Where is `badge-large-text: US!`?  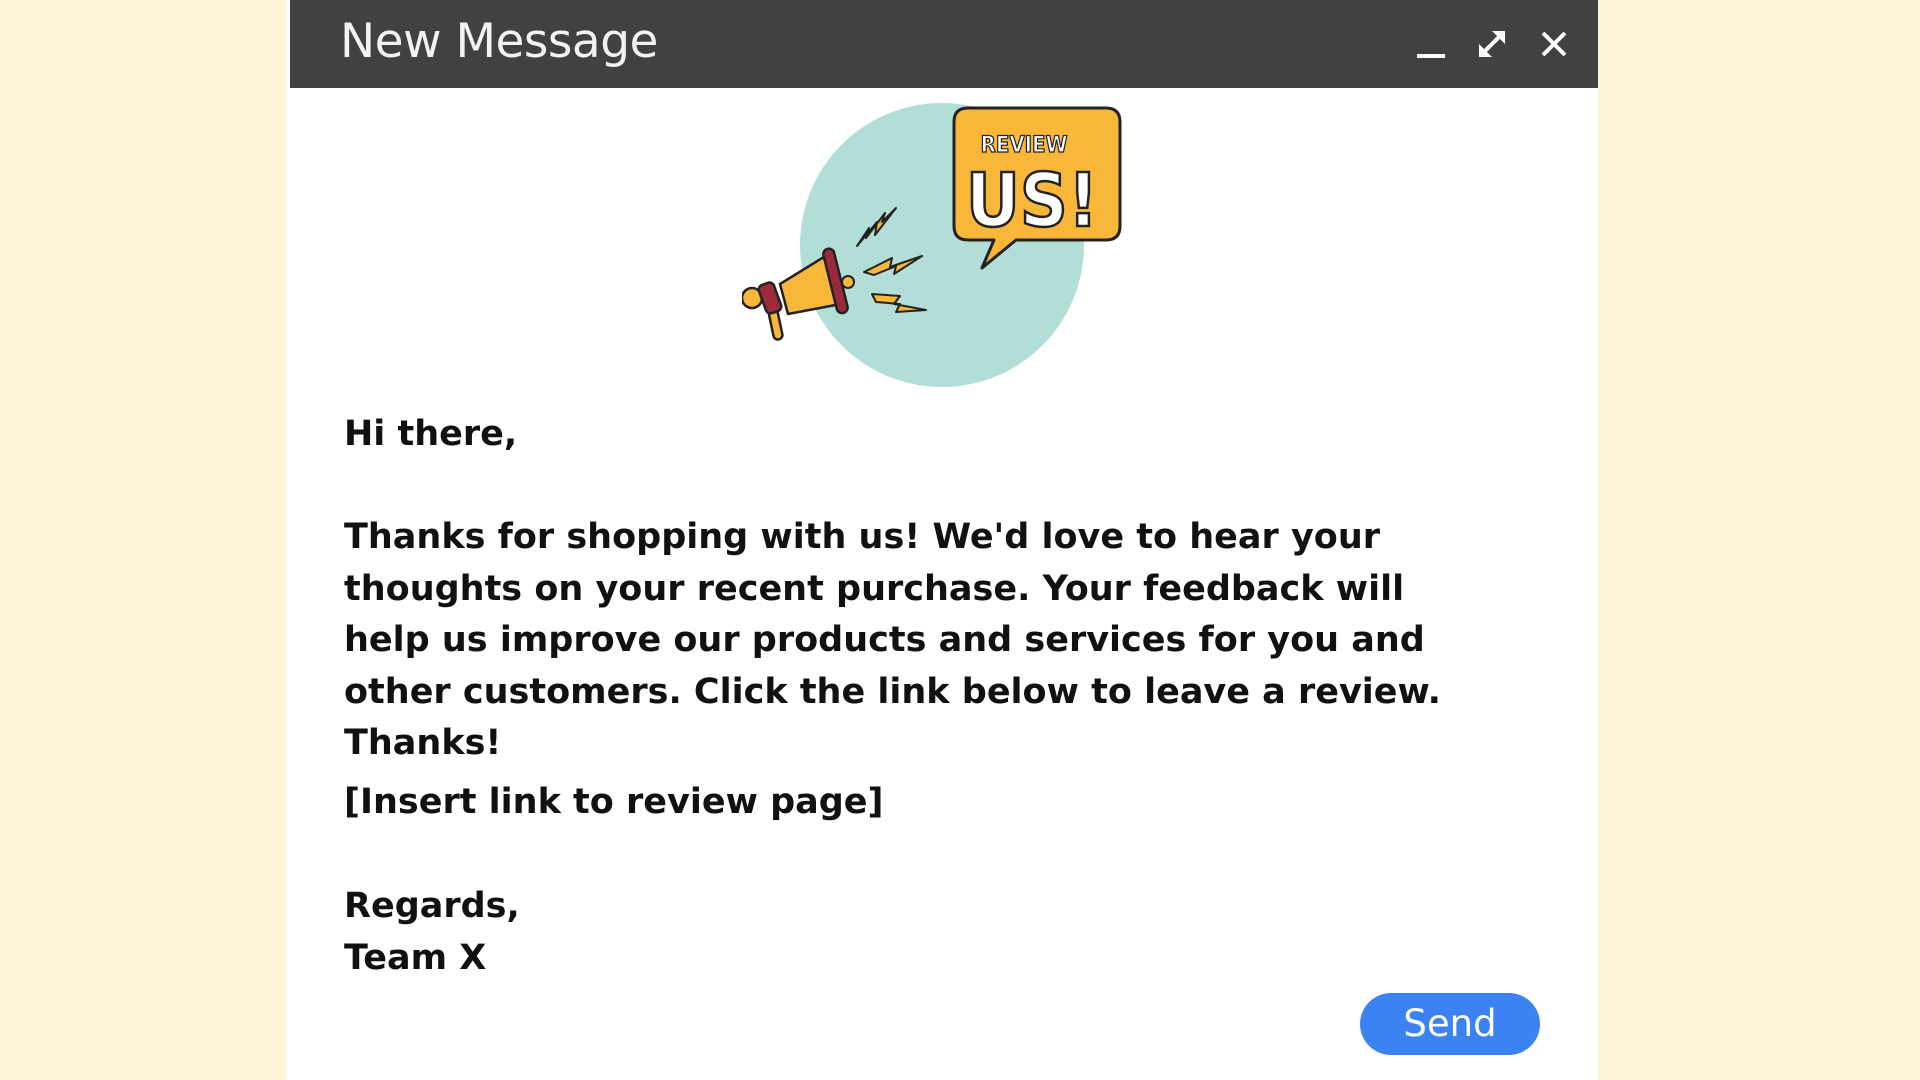
badge-large-text: US! is located at coordinates (1032, 201).